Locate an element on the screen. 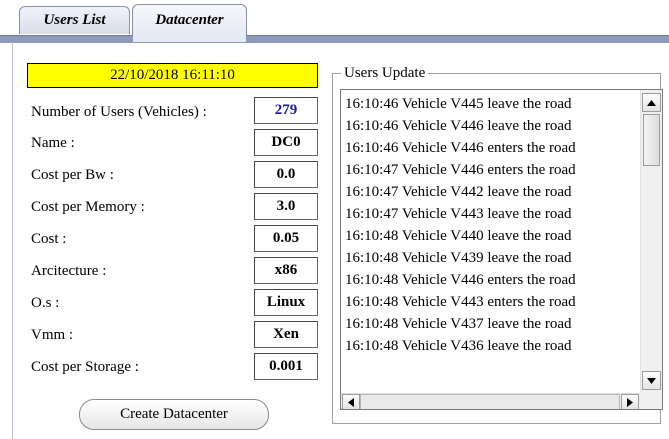  horizontal-scroll-thumb is located at coordinates (490, 401).